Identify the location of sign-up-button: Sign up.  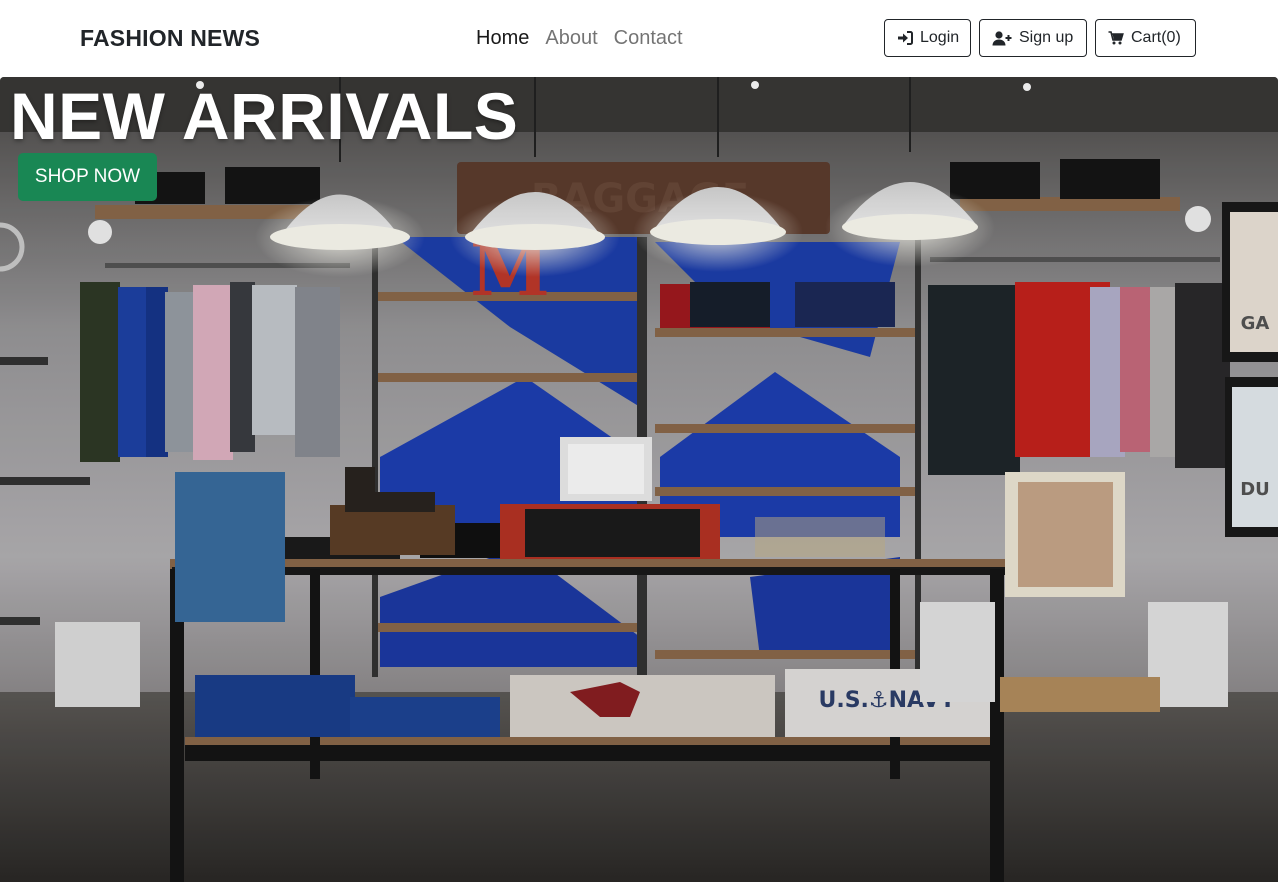
(1033, 38).